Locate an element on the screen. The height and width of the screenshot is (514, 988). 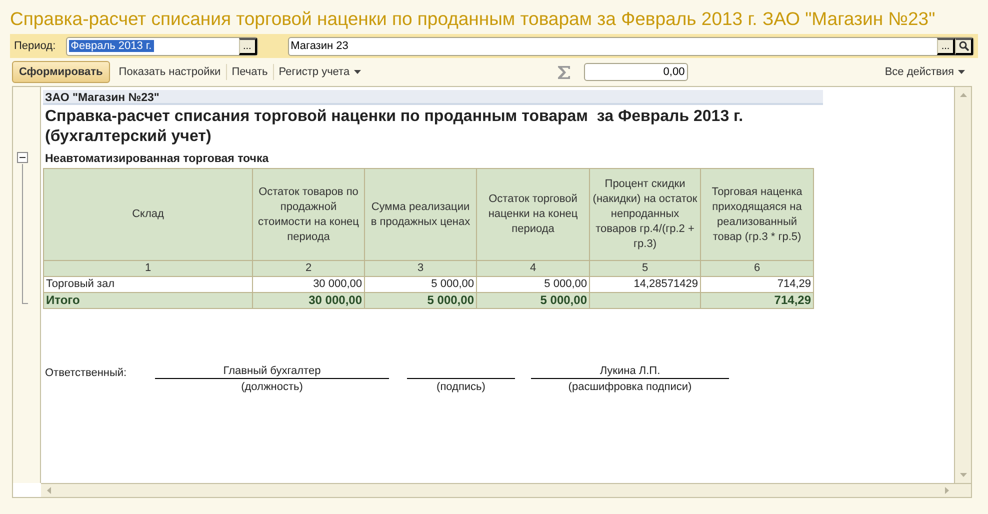
search-icon is located at coordinates (963, 46).